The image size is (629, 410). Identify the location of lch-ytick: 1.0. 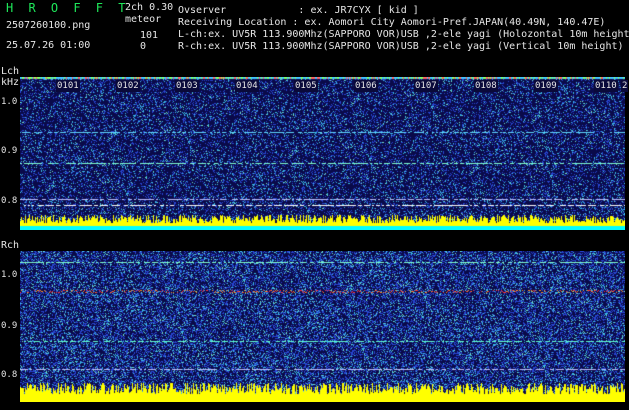
(9, 102).